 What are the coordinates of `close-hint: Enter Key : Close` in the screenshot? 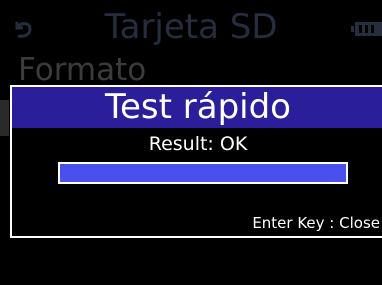 It's located at (316, 223).